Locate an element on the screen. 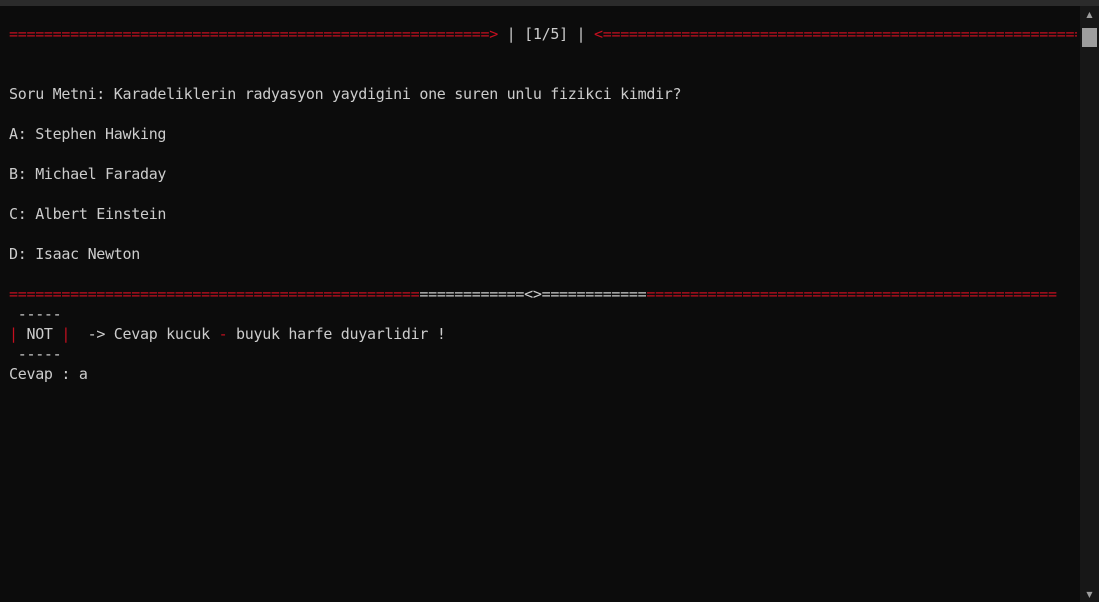  question-counter: [1/5] is located at coordinates (546, 34).